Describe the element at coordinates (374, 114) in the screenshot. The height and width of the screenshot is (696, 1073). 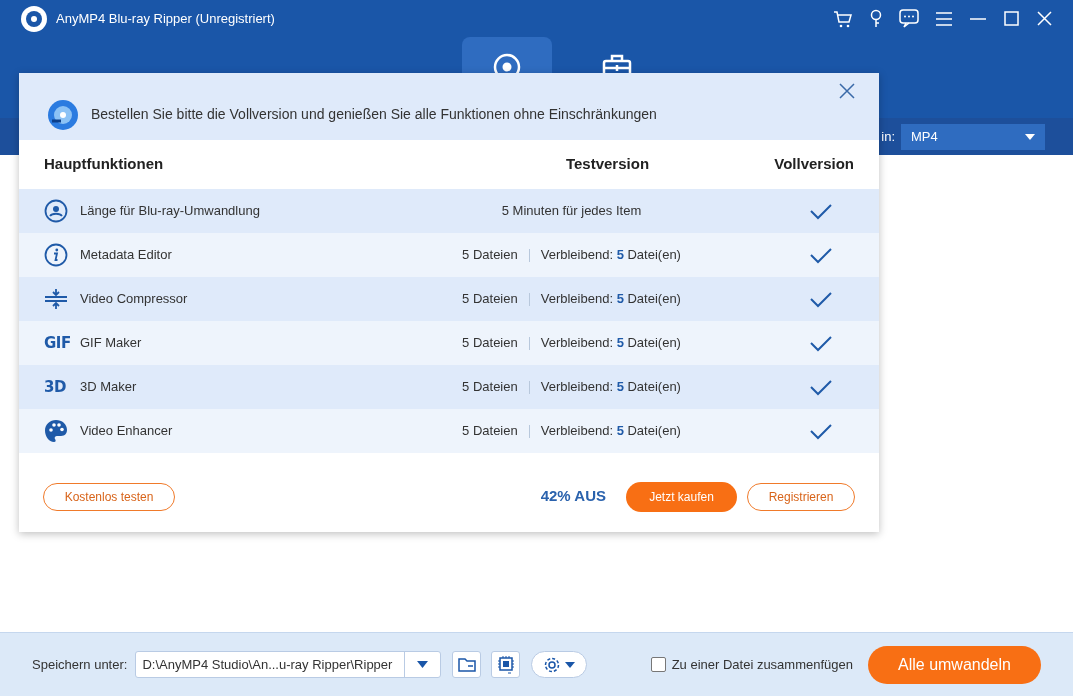
I see `upgrade-message: Bestellen Sie bitte die Vollversion und genießen Sie alle Funktionen ohne Einschränkungen` at that location.